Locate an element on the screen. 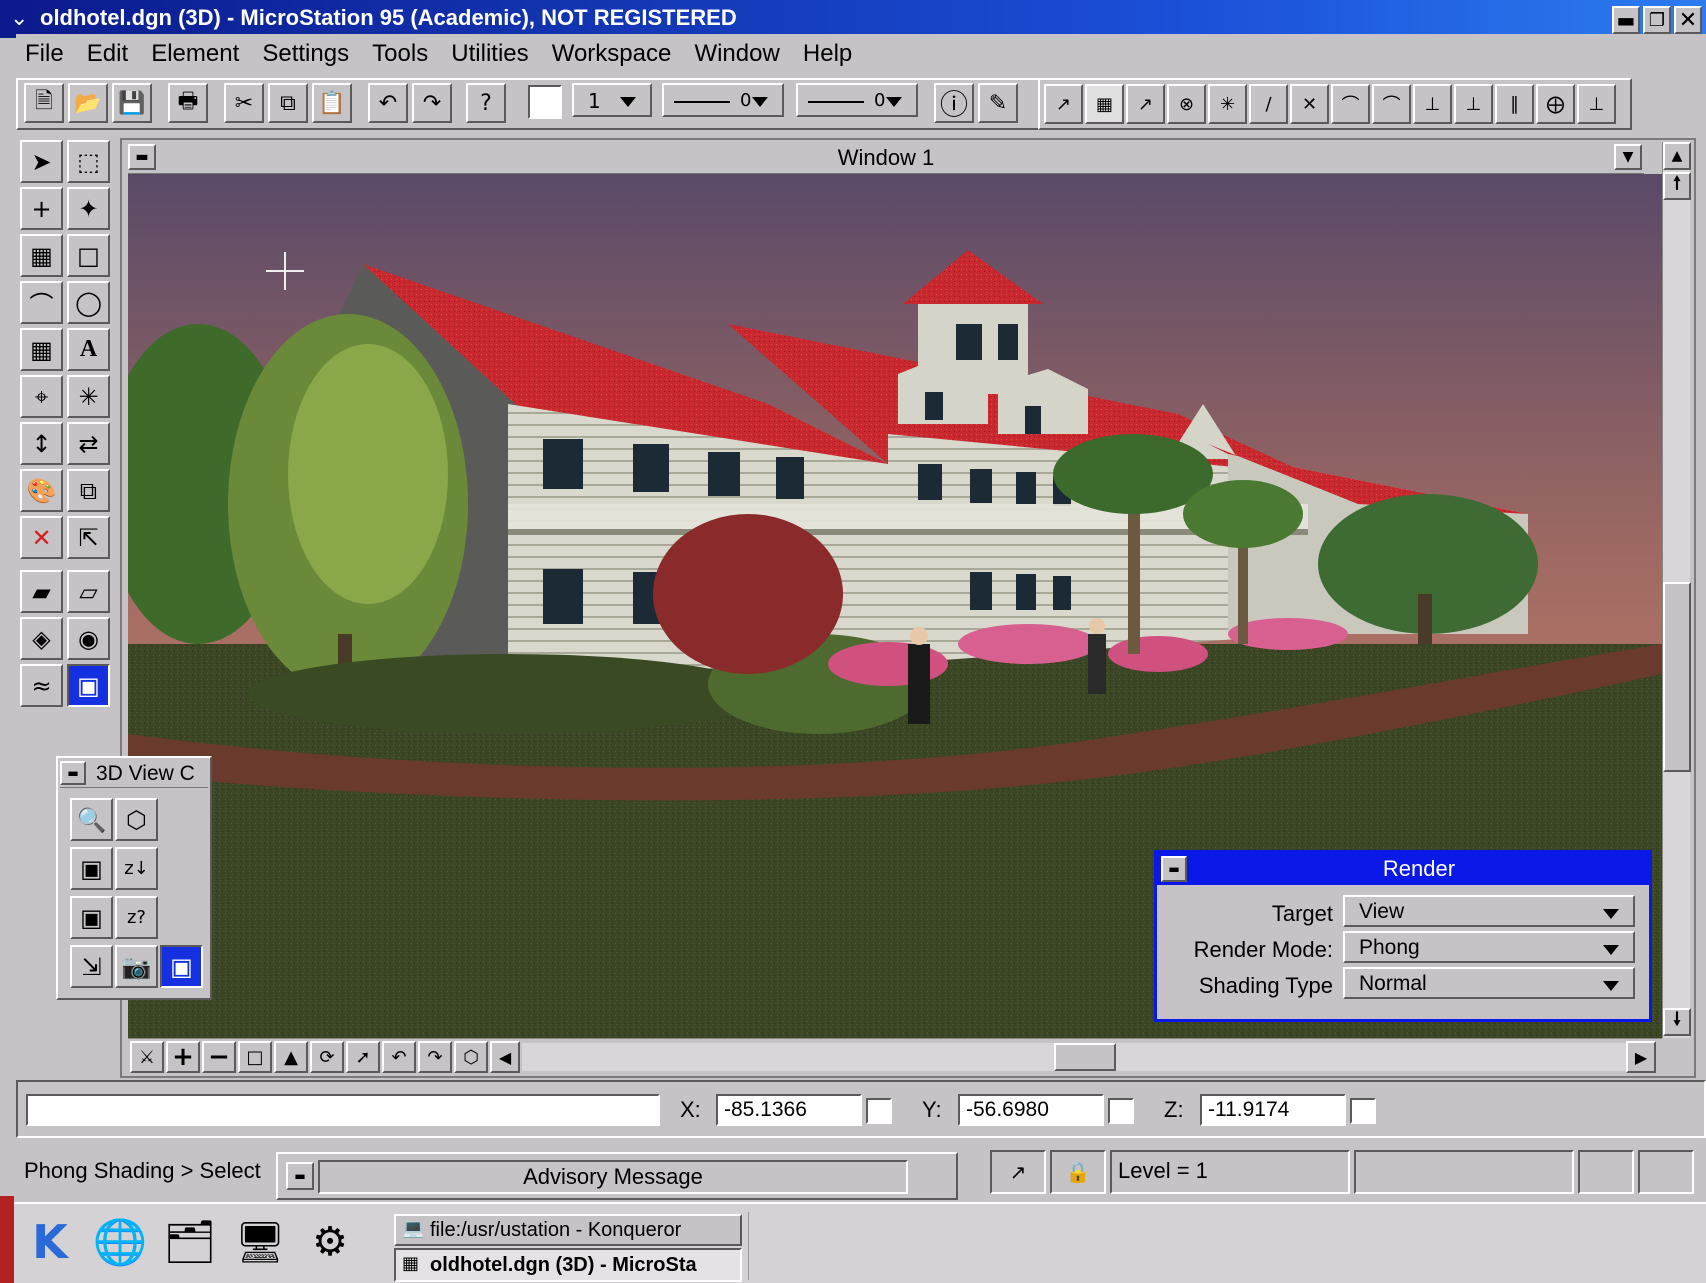 This screenshot has width=1706, height=1283. x-lock-checkbox is located at coordinates (879, 1111).